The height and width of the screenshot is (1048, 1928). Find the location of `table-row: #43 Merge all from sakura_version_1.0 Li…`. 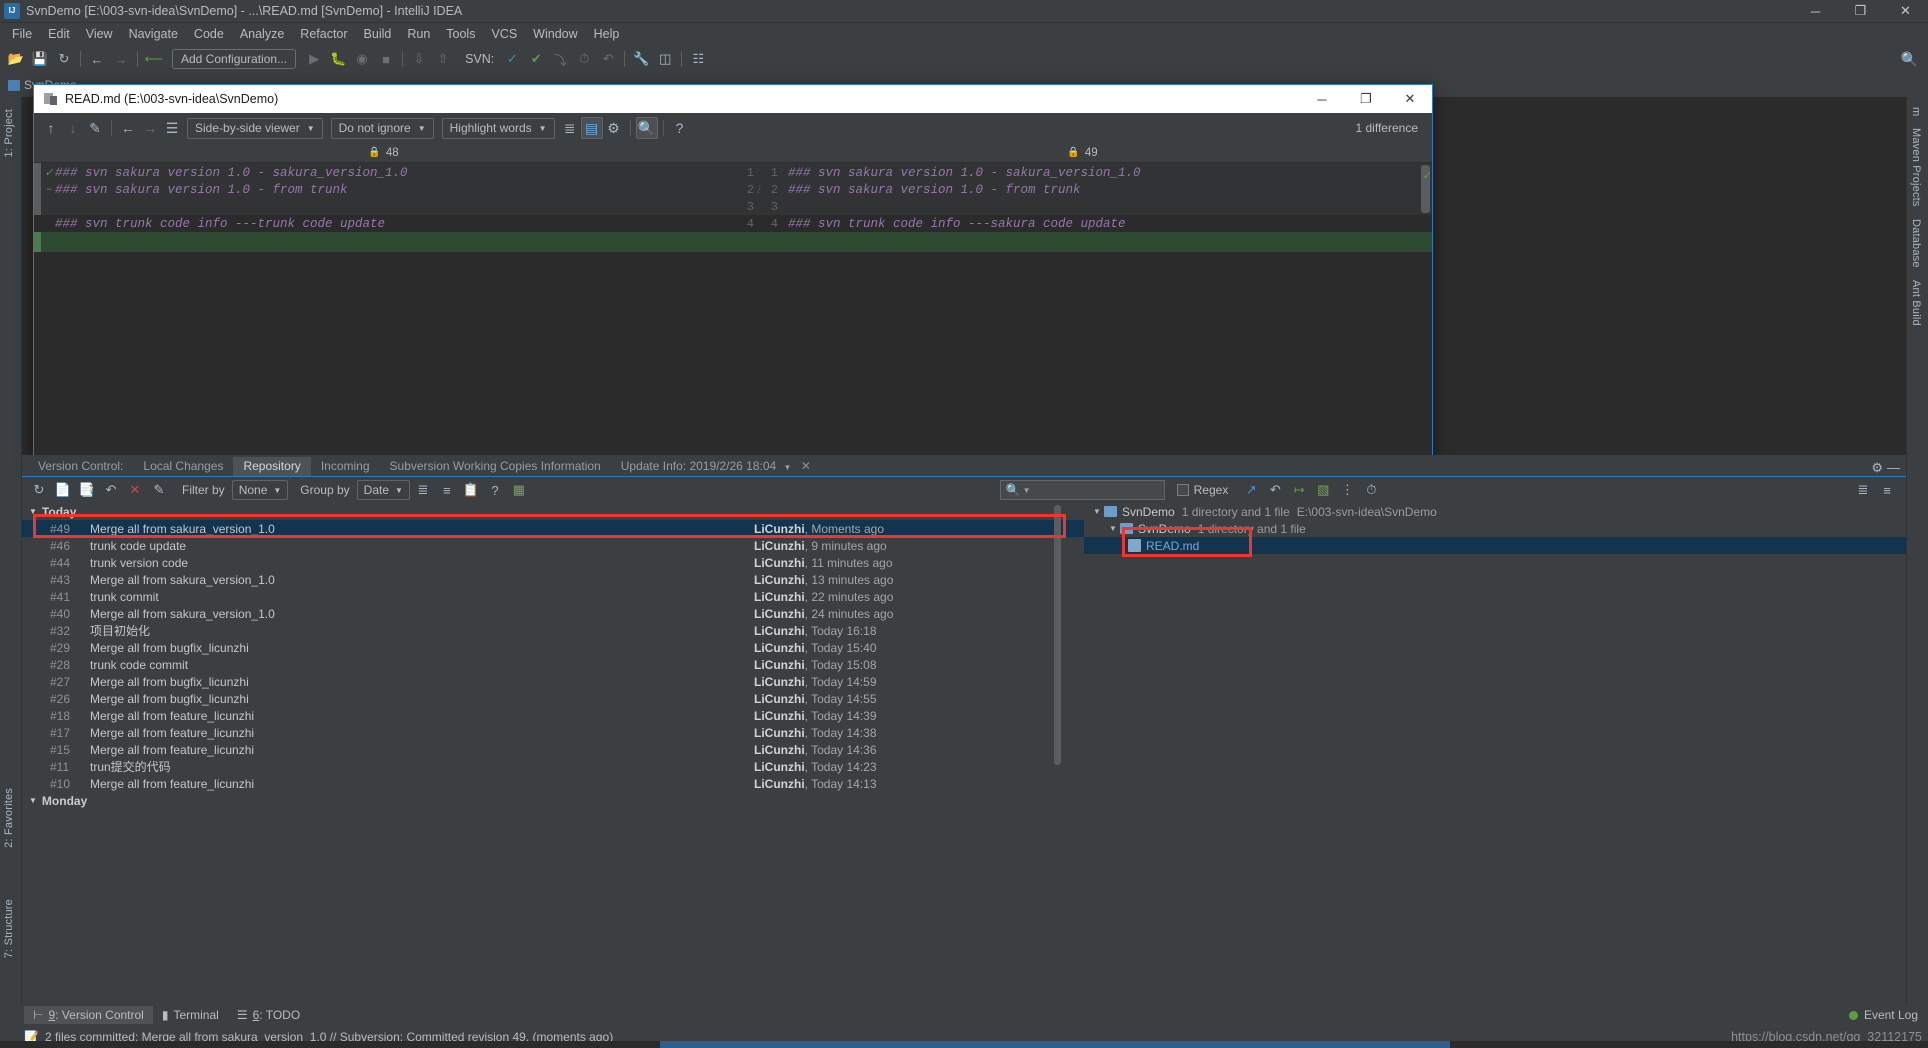

table-row: #43 Merge all from sakura_version_1.0 Li… is located at coordinates (553, 579).